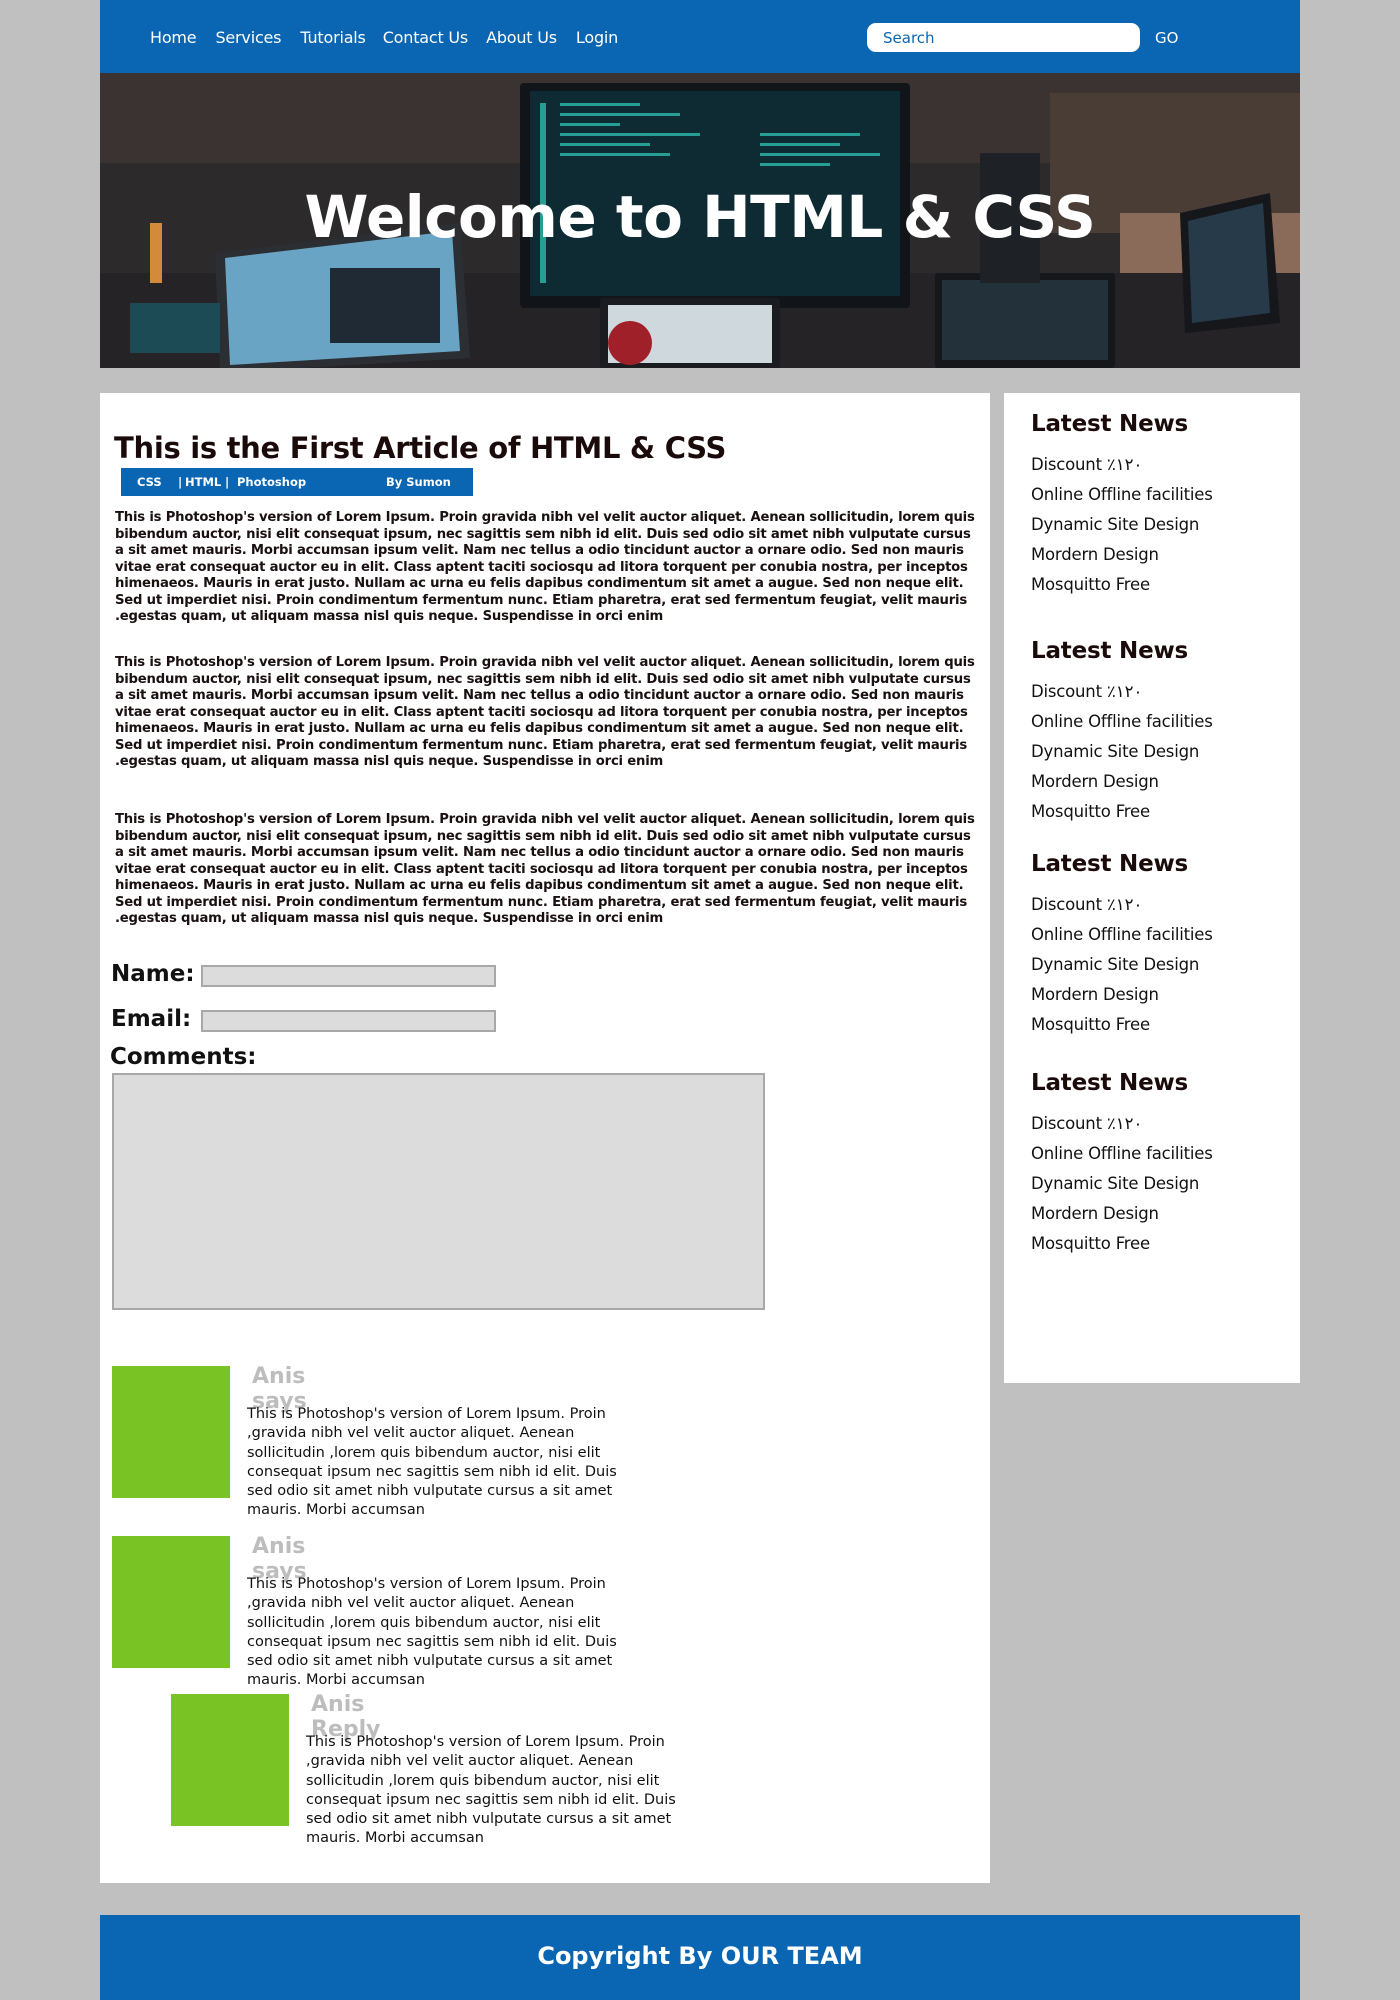 The width and height of the screenshot is (1400, 2000). I want to click on nav-about-link: About Us, so click(521, 37).